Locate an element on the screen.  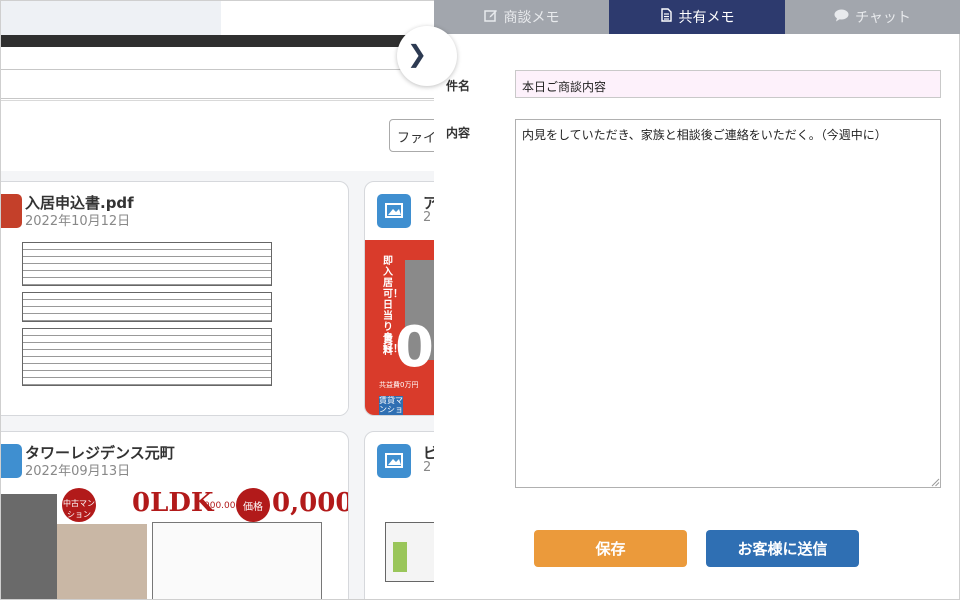
subject-label: 件名 is located at coordinates (458, 86).